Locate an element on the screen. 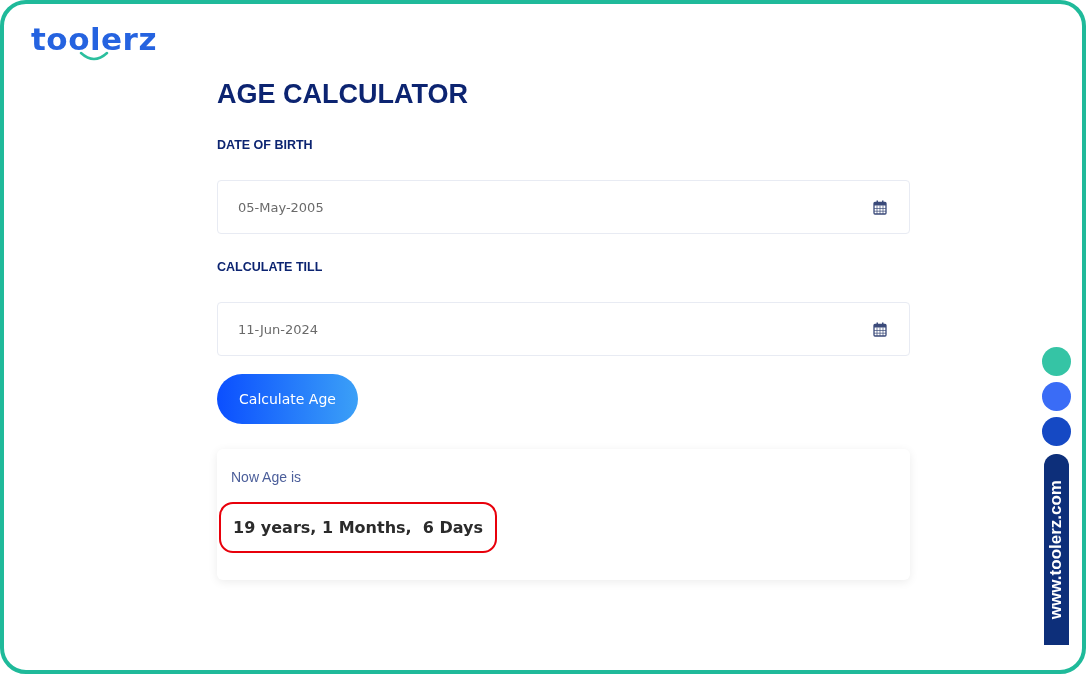 This screenshot has width=1086, height=674. date-field: 05-May-2005 is located at coordinates (563, 207).